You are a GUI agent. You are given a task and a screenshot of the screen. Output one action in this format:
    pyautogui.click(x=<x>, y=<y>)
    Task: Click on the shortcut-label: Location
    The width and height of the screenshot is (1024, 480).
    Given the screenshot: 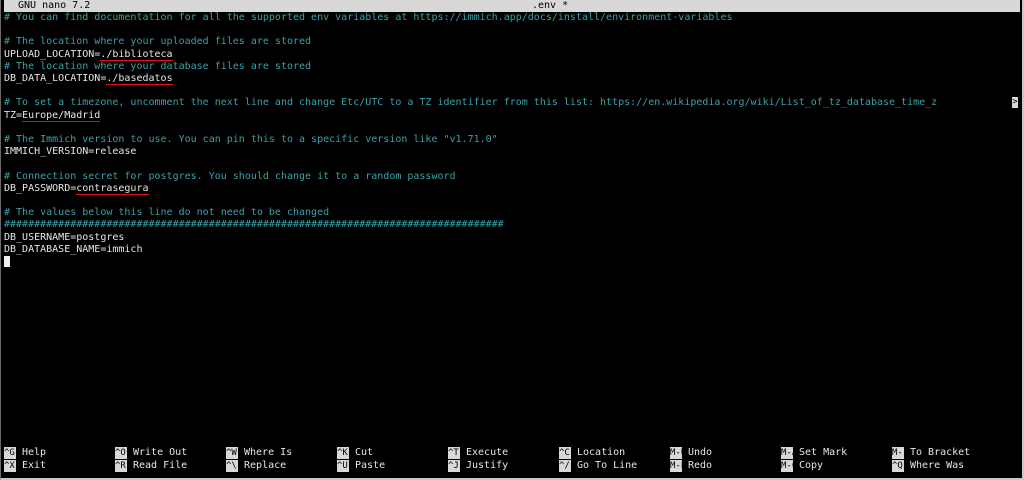 What is the action you would take?
    pyautogui.click(x=601, y=452)
    